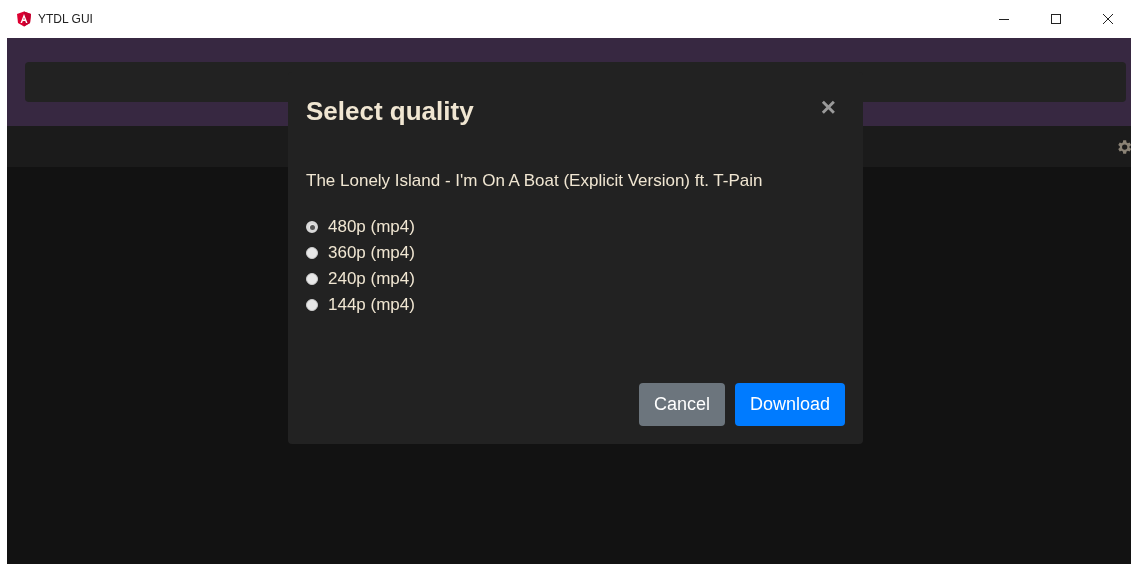  Describe the element at coordinates (371, 279) in the screenshot. I see `option-label: 240p (mp4)` at that location.